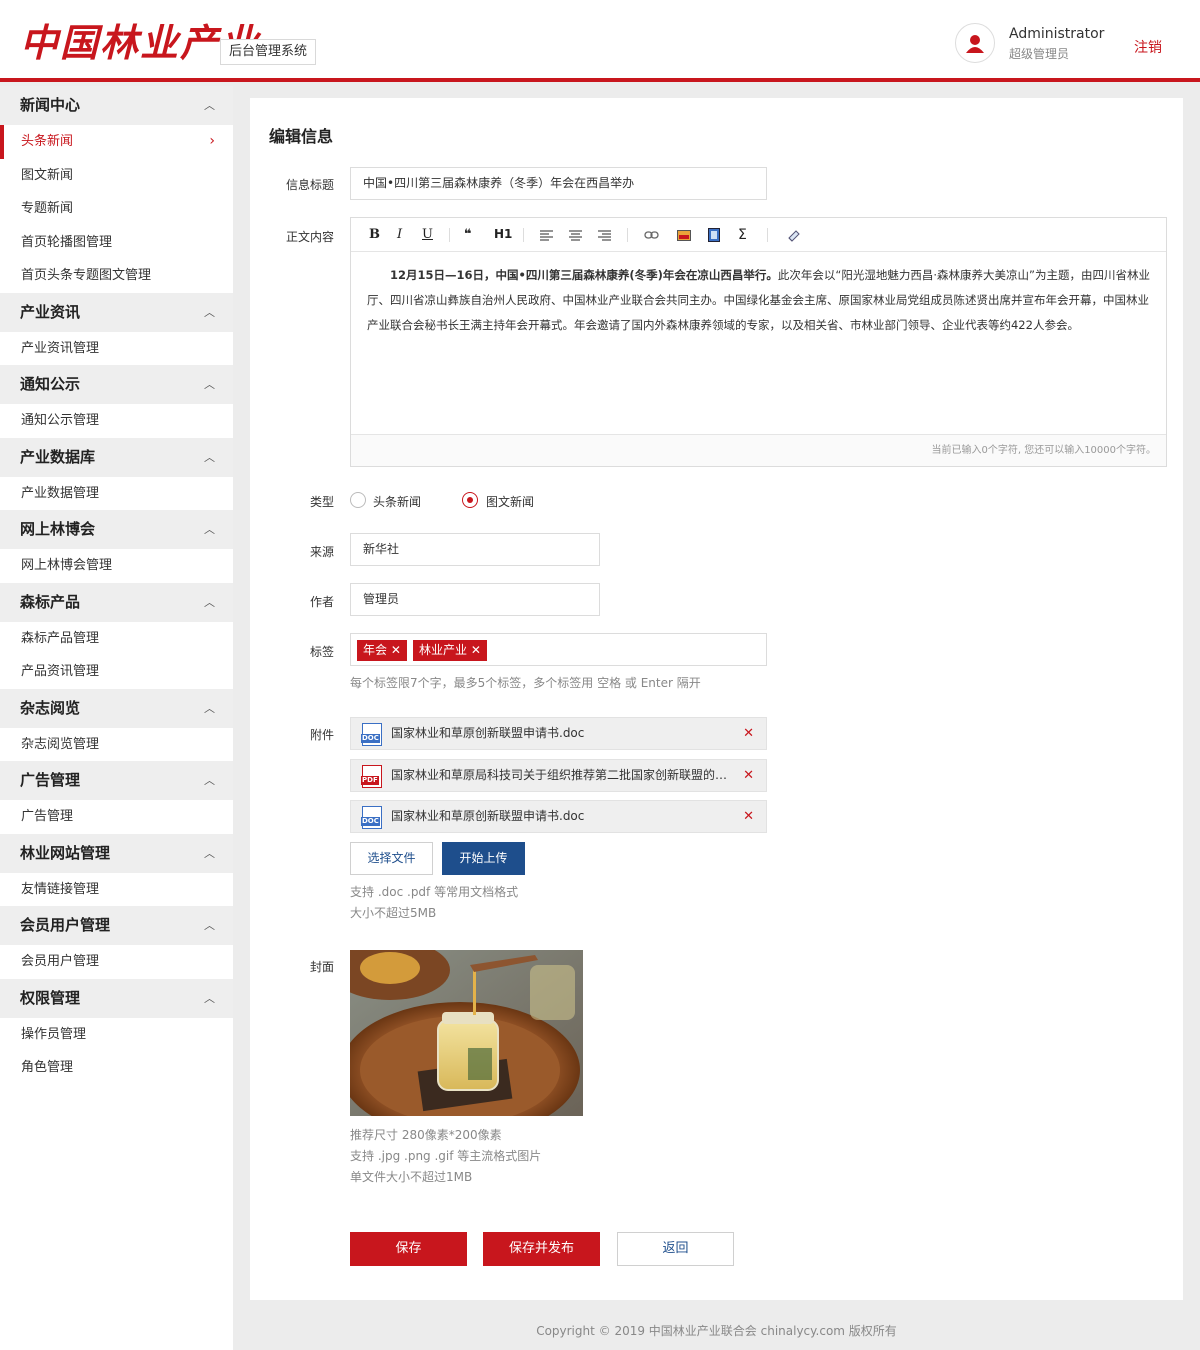  I want to click on content-label: 正文内容, so click(309, 237).